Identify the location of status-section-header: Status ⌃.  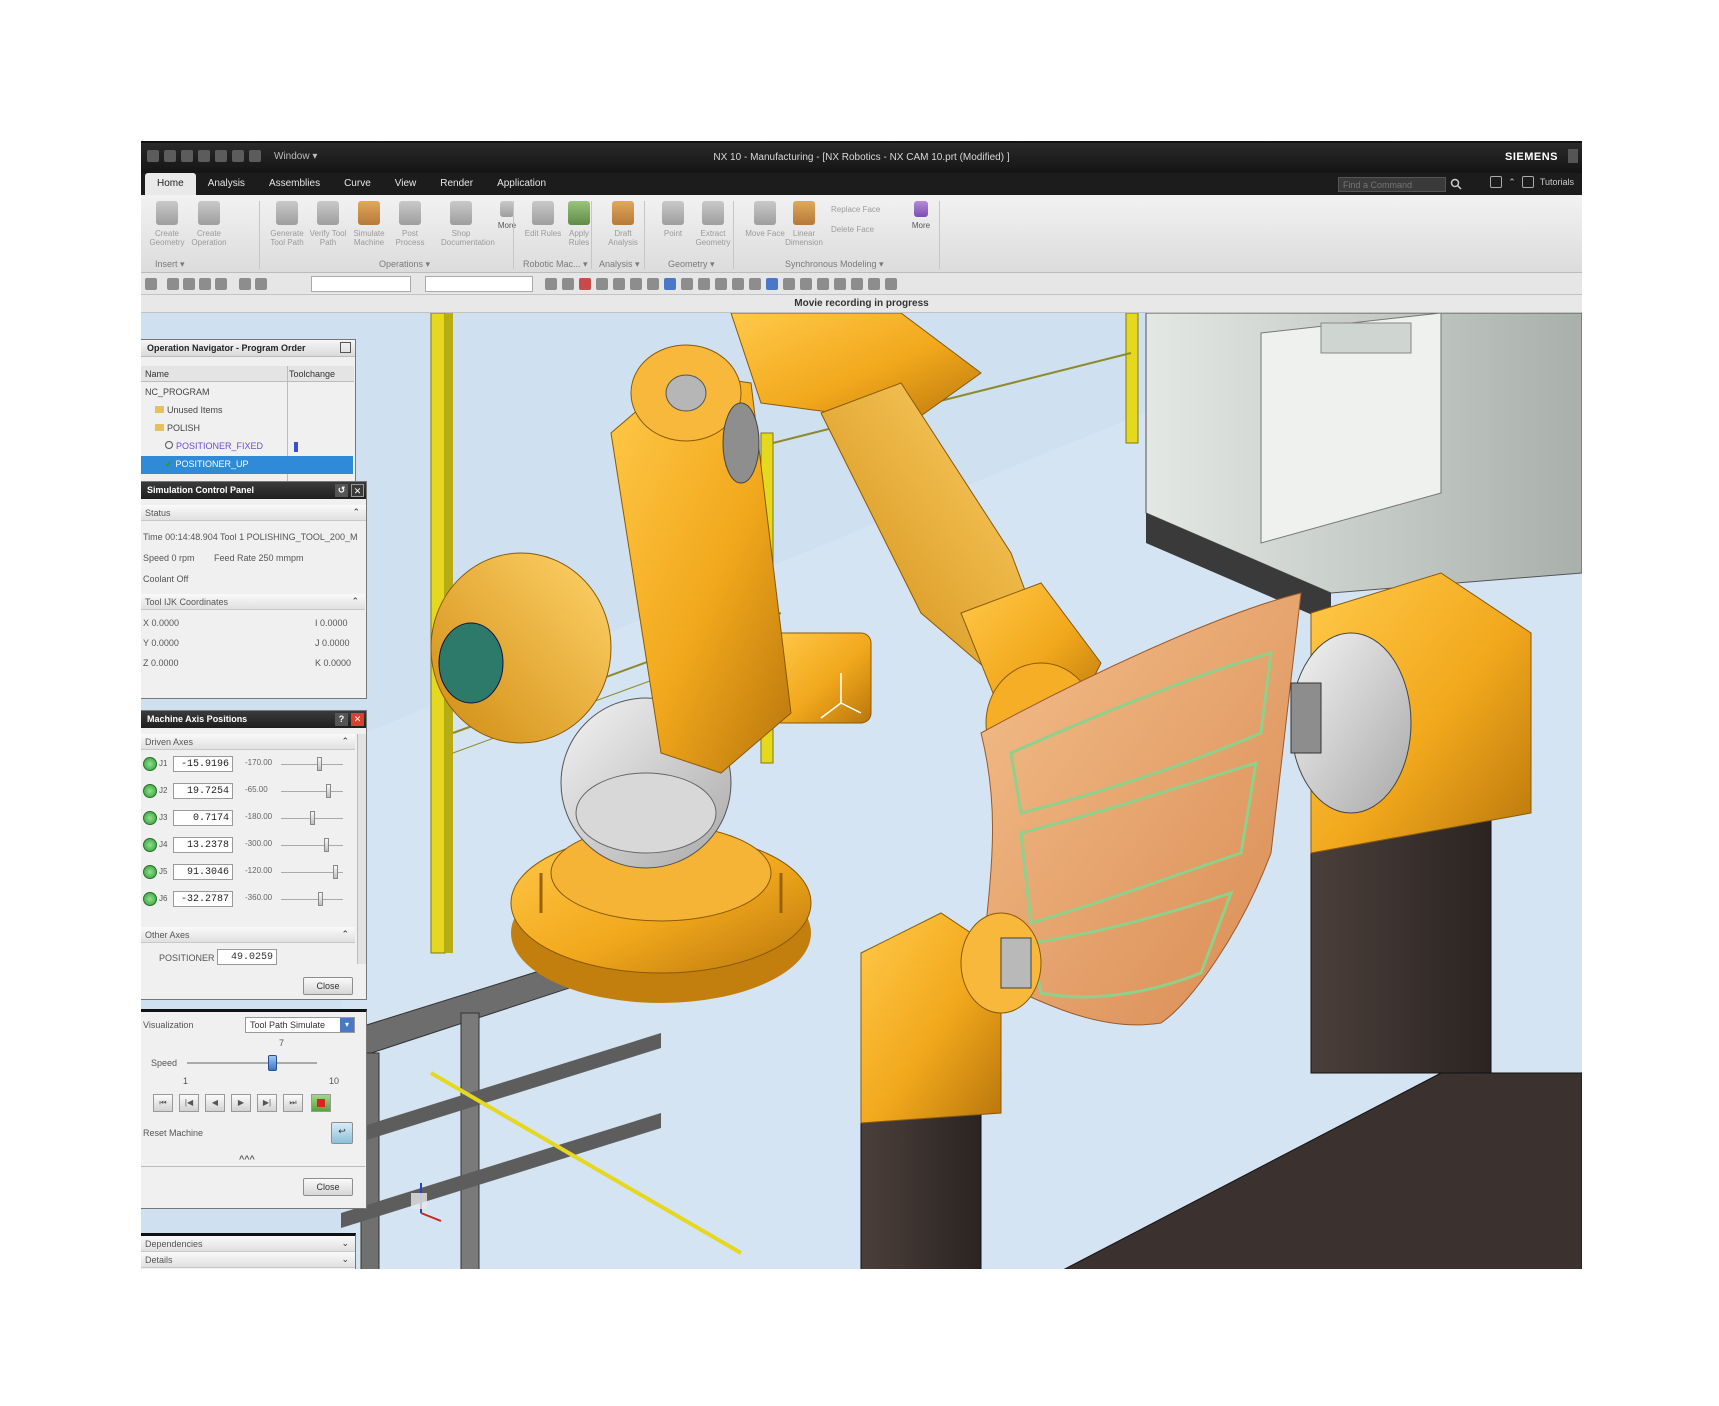
(253, 513).